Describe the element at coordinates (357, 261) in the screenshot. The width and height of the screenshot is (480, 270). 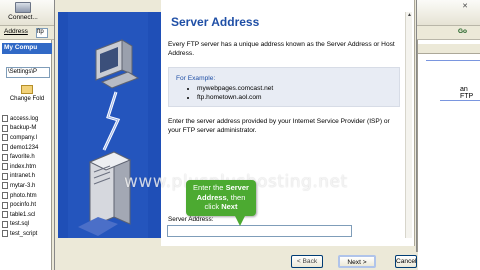
I see `next-button: Next >` at that location.